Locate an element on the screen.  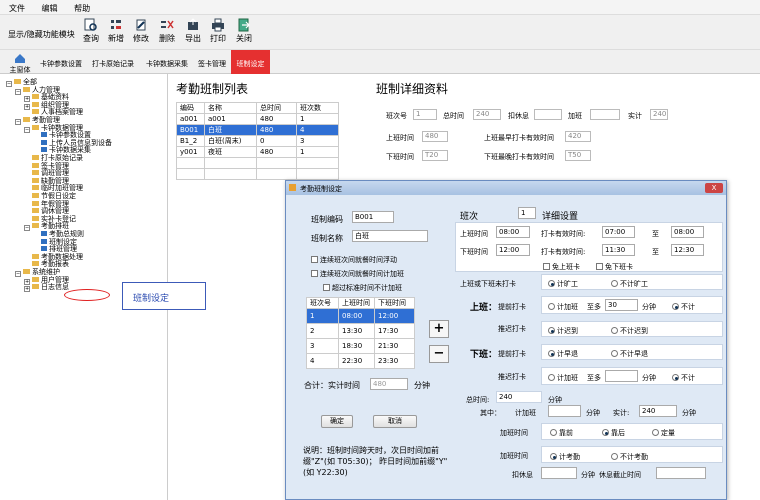
early-off-none-radio is located at coordinates (614, 353).